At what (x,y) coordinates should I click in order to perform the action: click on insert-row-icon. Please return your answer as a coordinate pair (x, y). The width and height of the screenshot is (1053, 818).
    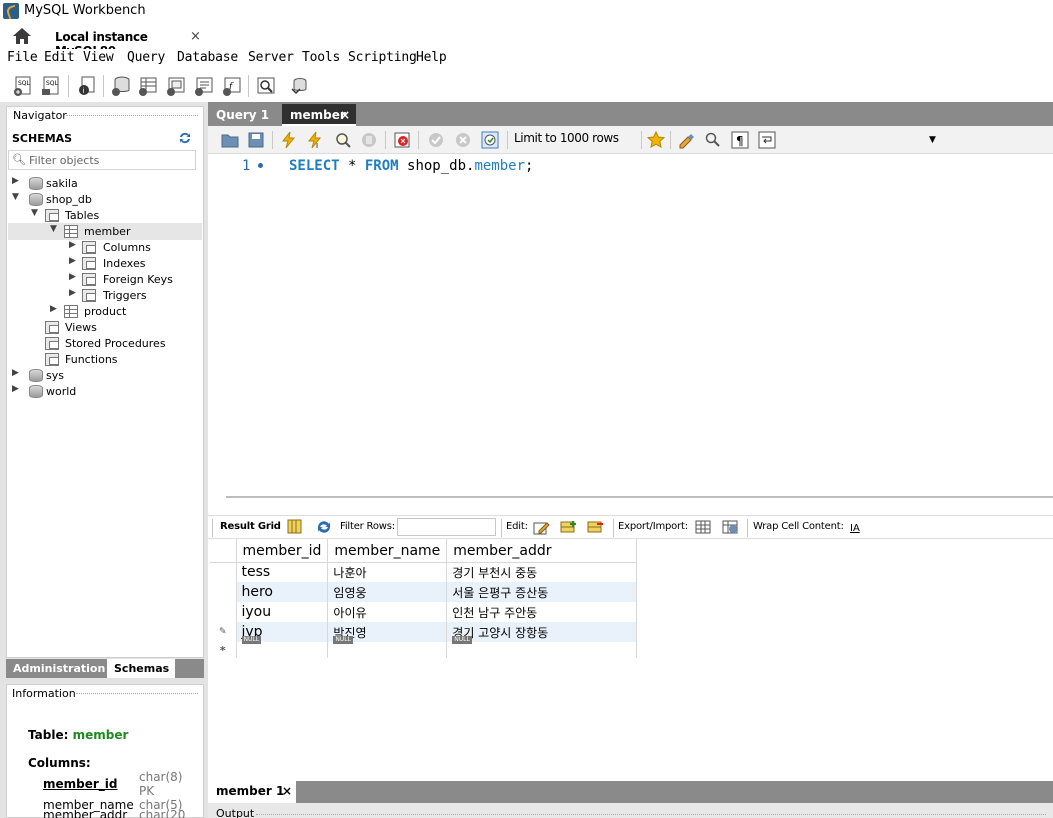
    Looking at the image, I should click on (569, 527).